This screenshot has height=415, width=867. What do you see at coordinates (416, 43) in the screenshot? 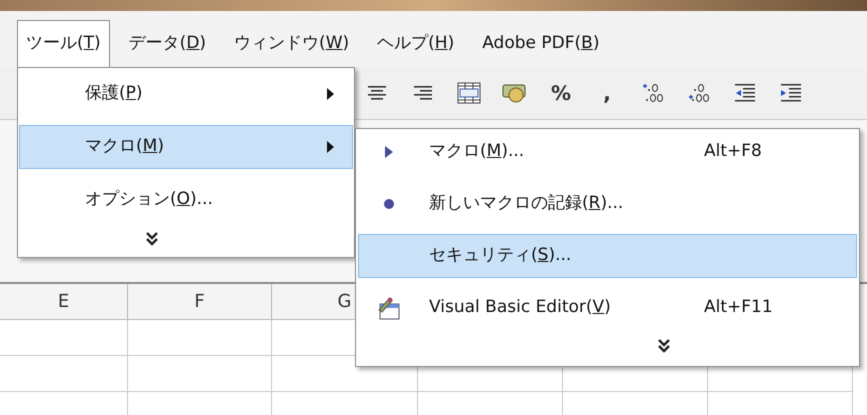
I see `menu-item: ヘルプ(H)` at bounding box center [416, 43].